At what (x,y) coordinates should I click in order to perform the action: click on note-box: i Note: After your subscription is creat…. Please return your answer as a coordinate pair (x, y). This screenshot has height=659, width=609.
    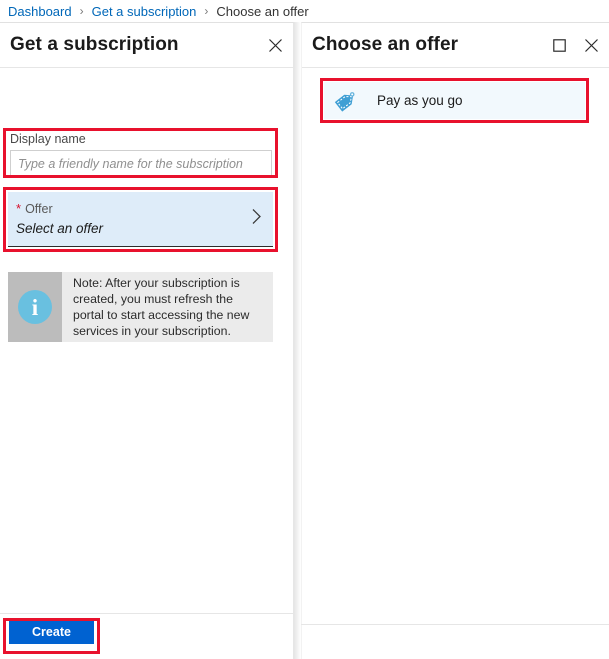
    Looking at the image, I should click on (140, 307).